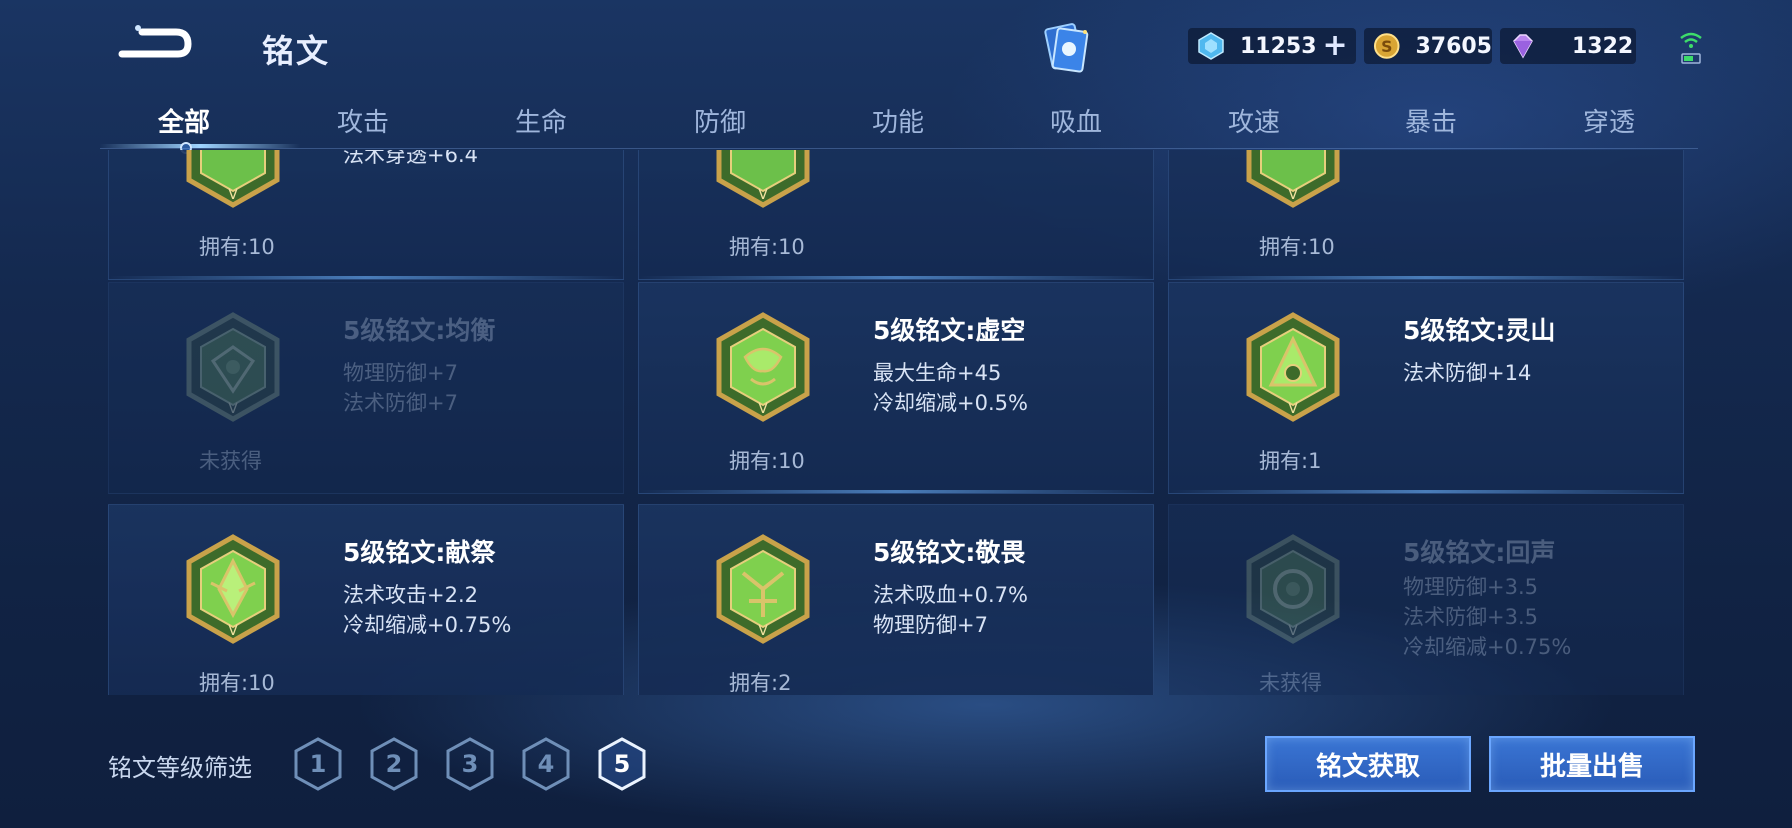 This screenshot has width=1792, height=828. I want to click on level-filter-3: 3, so click(470, 764).